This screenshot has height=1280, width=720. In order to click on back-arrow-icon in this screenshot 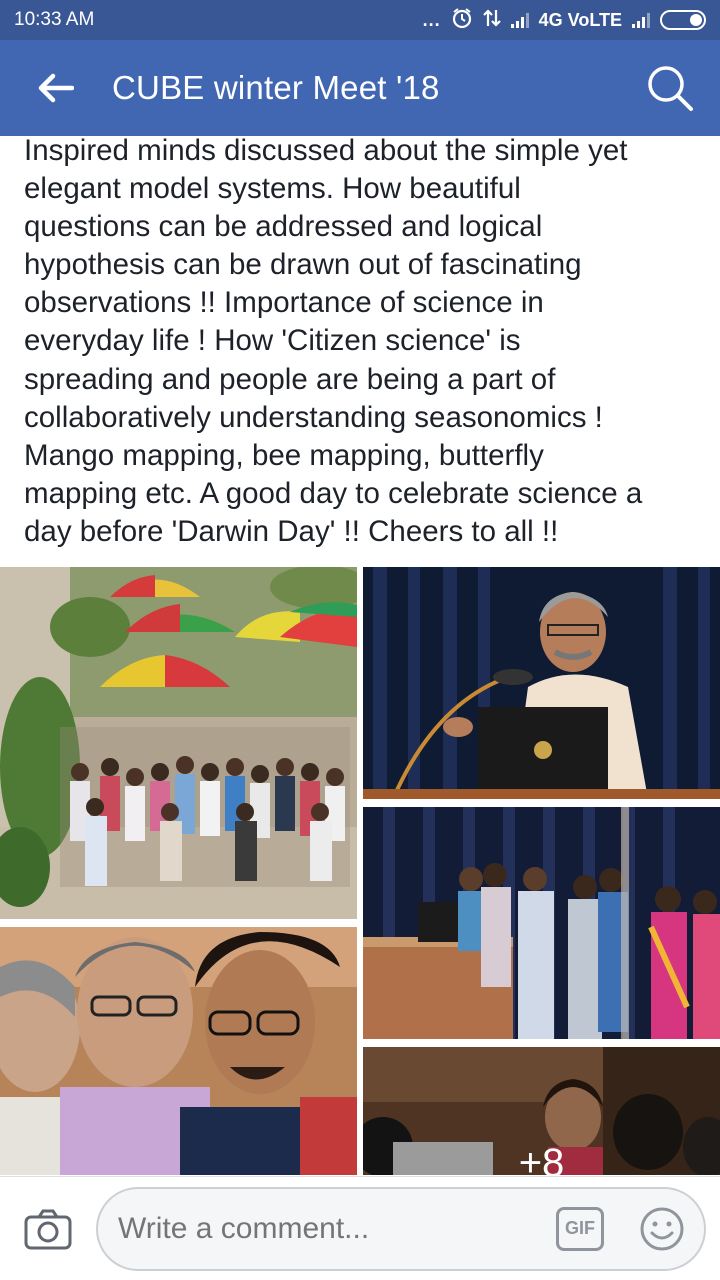, I will do `click(56, 88)`.